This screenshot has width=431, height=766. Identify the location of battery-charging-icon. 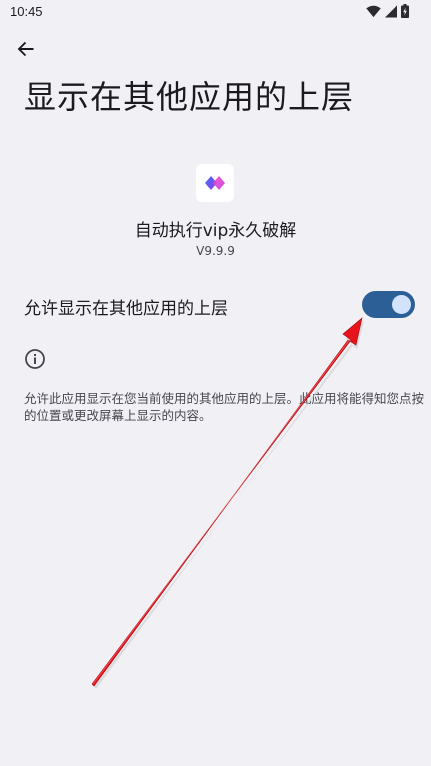
(405, 11).